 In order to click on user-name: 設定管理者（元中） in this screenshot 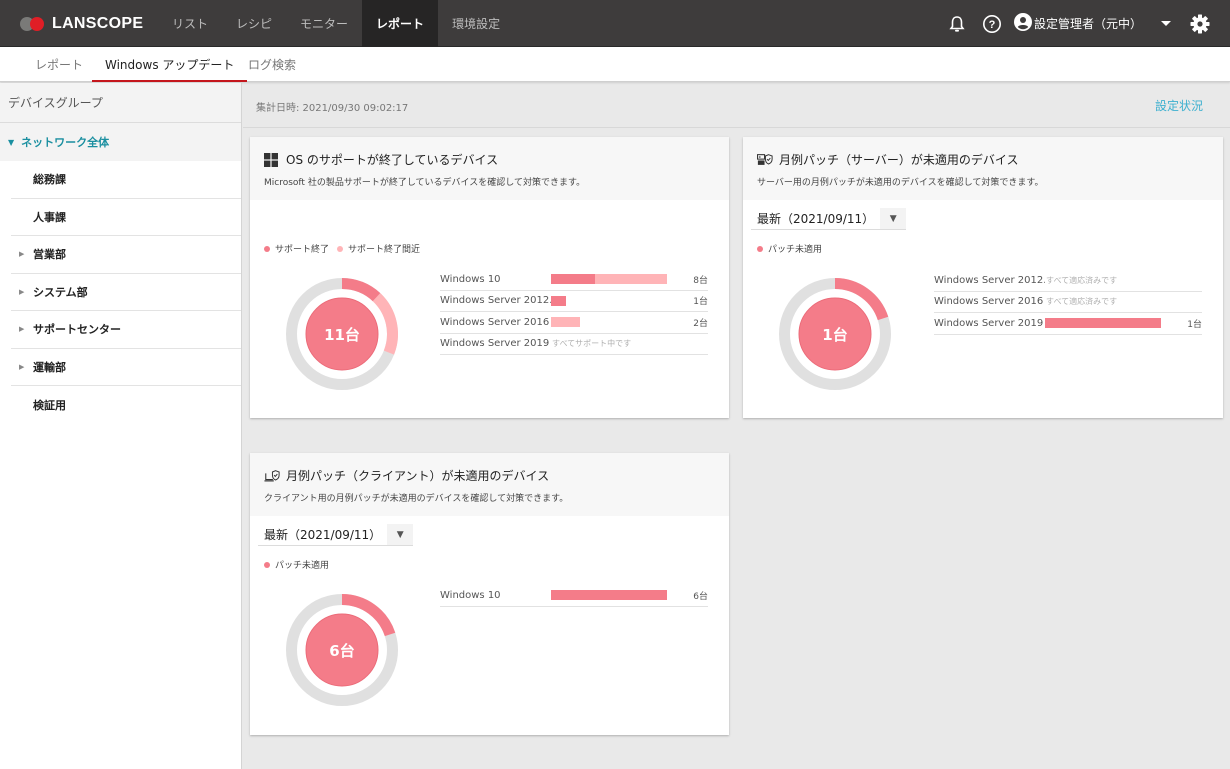, I will do `click(1087, 24)`.